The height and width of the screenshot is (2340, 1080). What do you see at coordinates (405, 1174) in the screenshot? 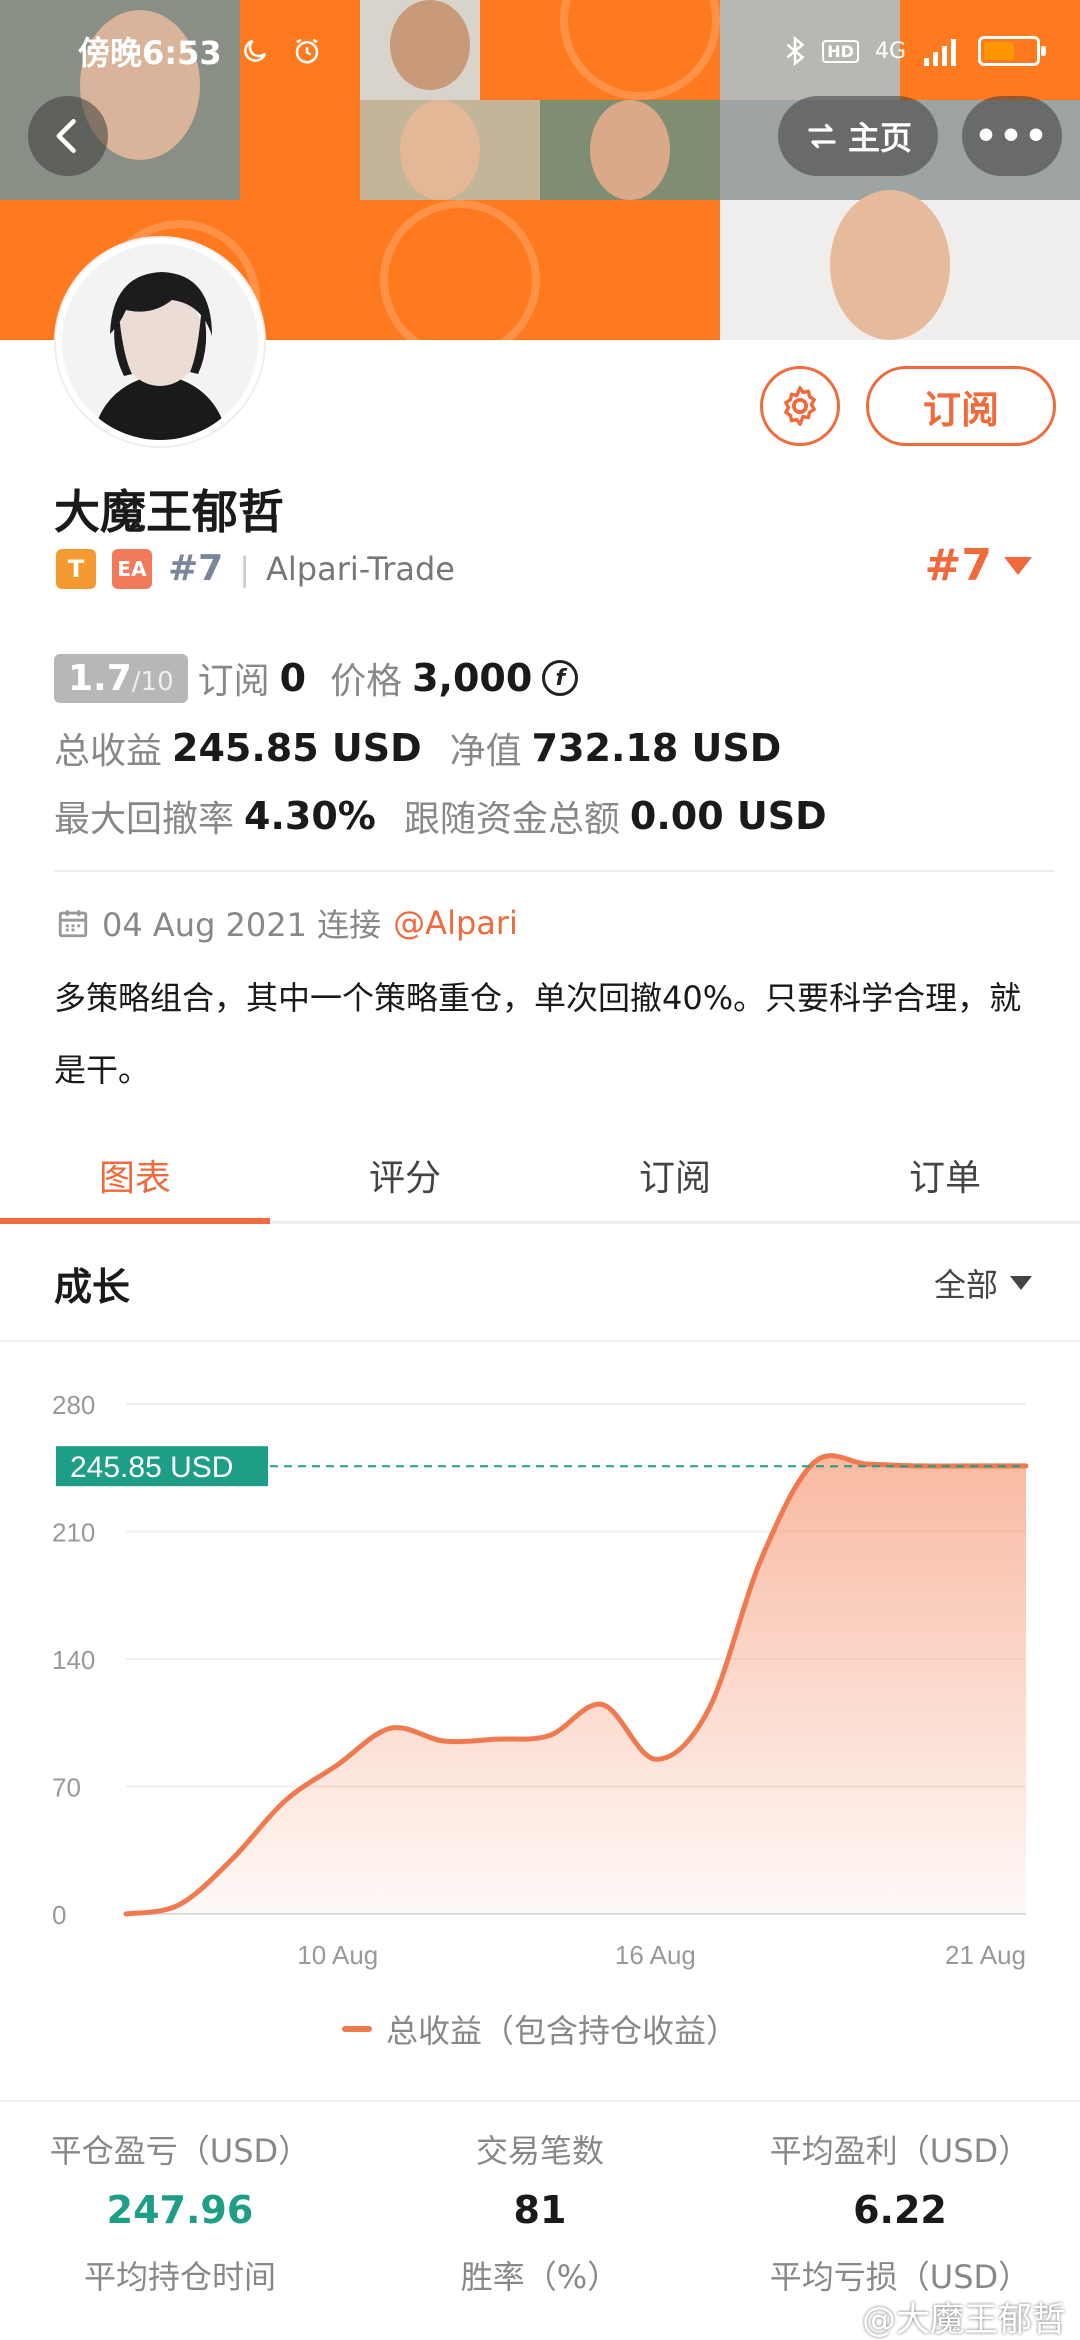
I see `tab-rating: 评分` at bounding box center [405, 1174].